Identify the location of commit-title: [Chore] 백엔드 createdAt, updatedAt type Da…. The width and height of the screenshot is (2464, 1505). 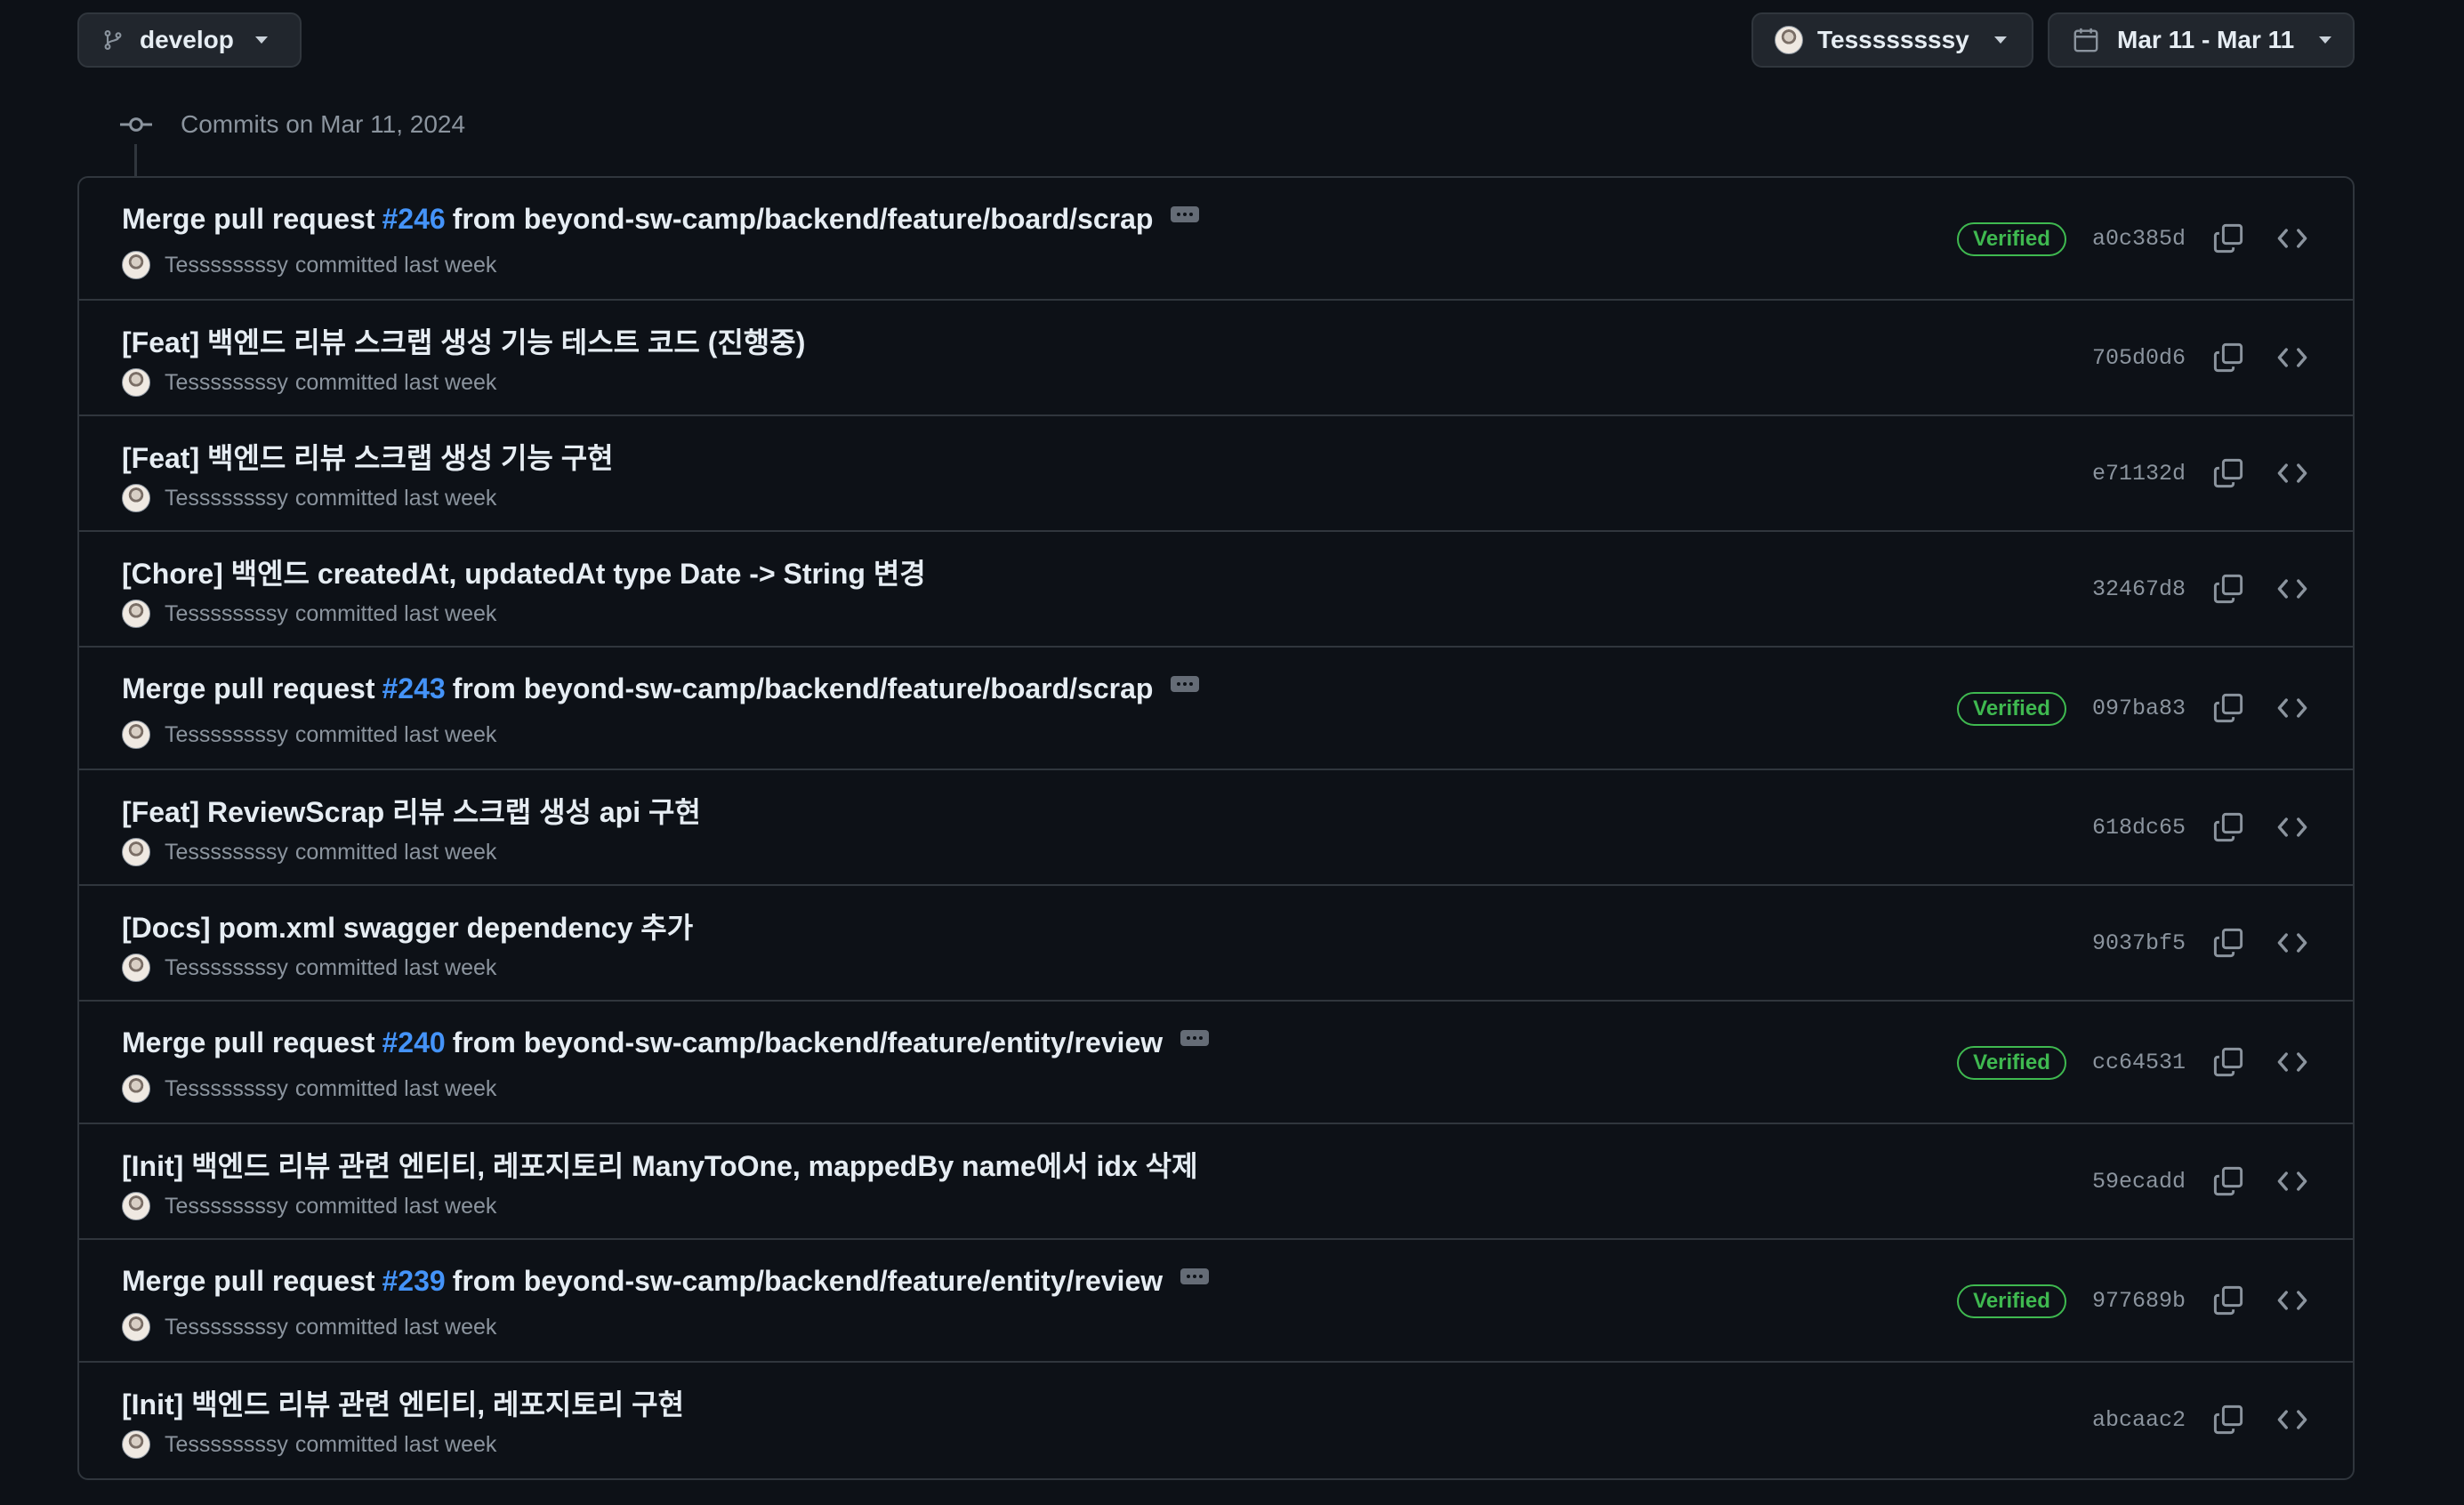
(524, 571).